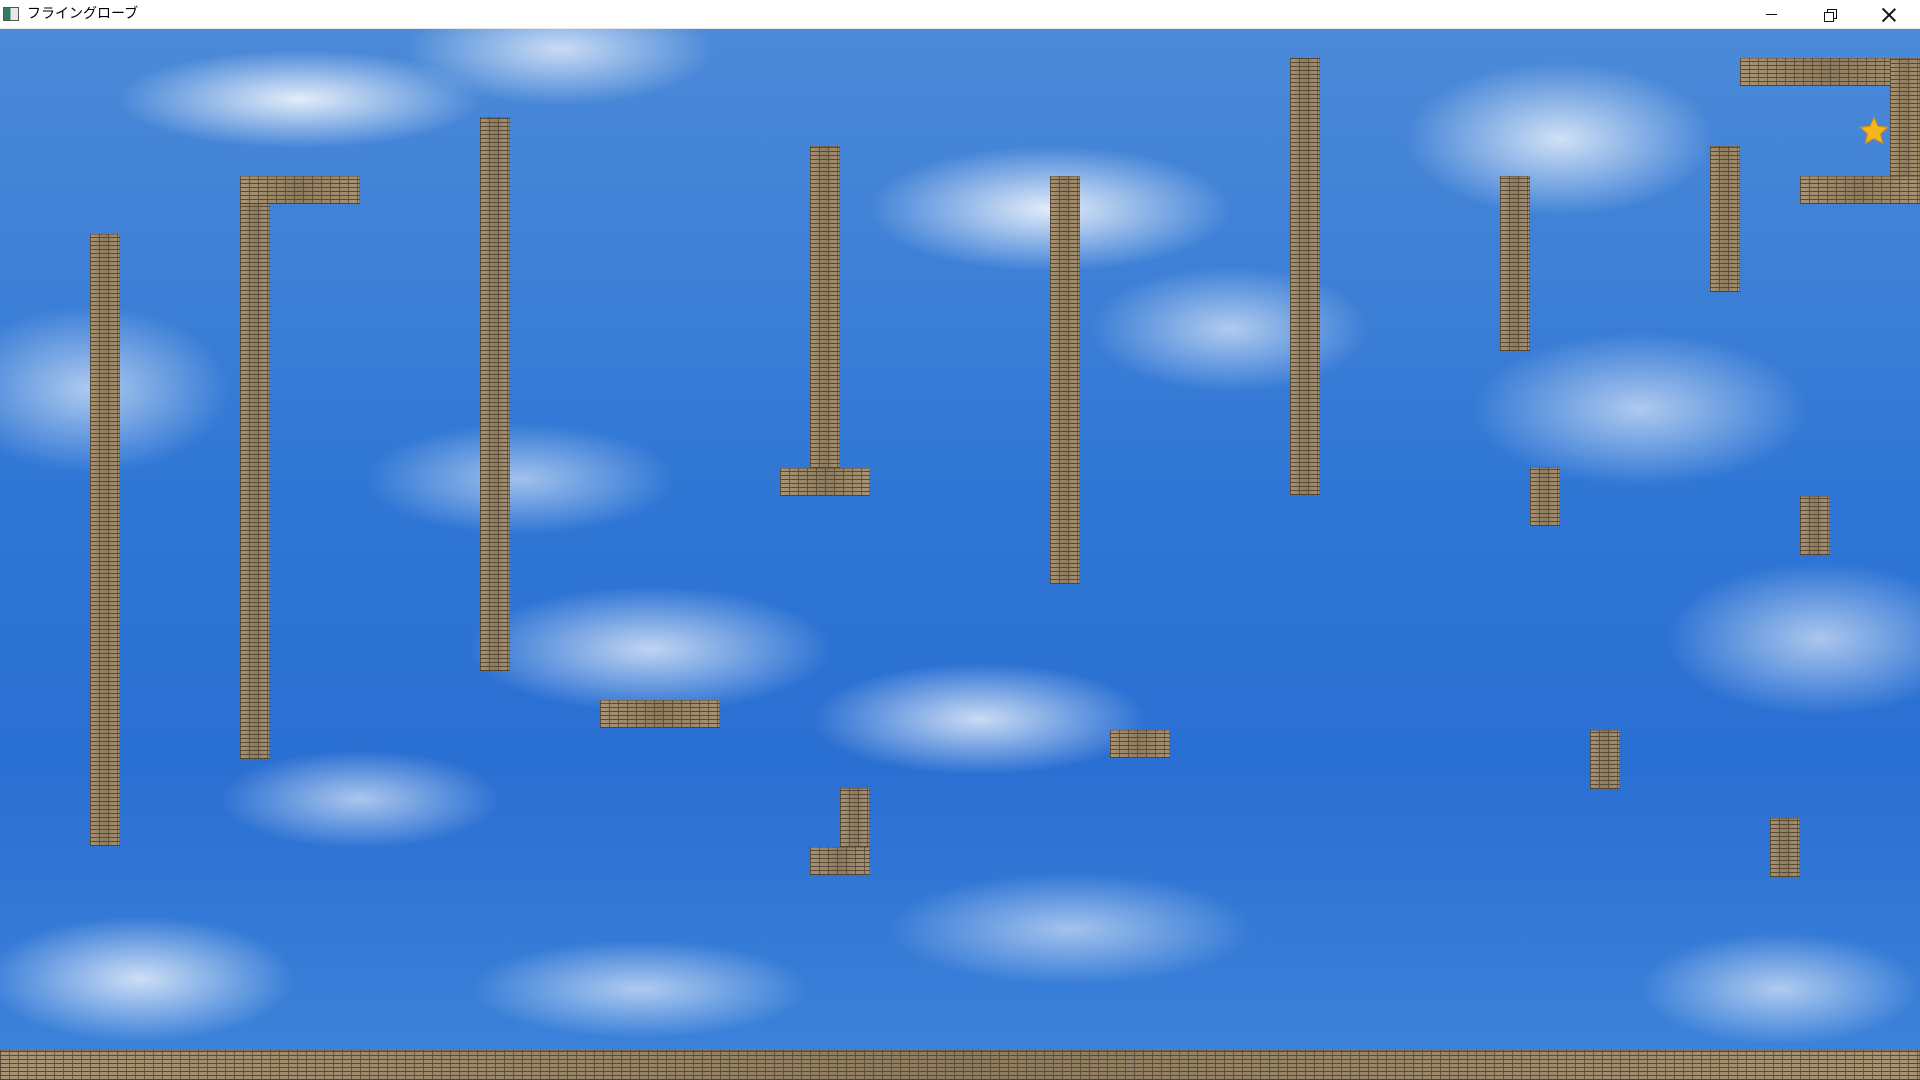  I want to click on minimize-button, so click(1771, 14).